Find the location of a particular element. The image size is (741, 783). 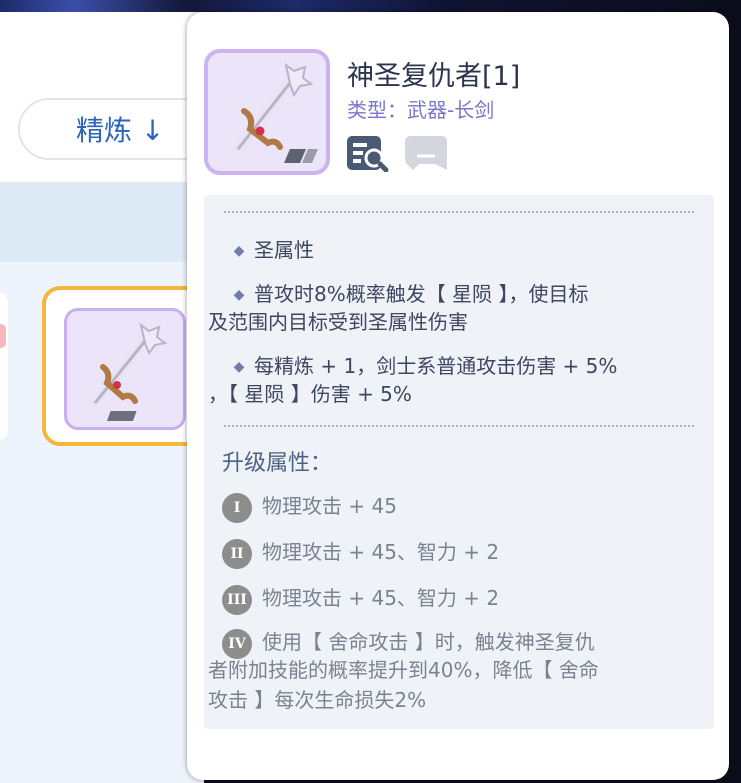

sword-thumbnail is located at coordinates (125, 369).